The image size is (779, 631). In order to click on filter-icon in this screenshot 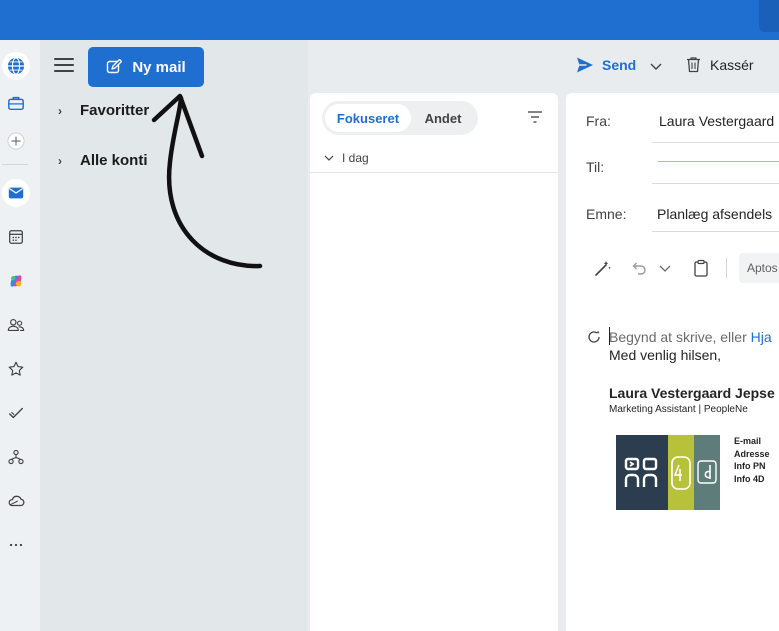, I will do `click(535, 117)`.